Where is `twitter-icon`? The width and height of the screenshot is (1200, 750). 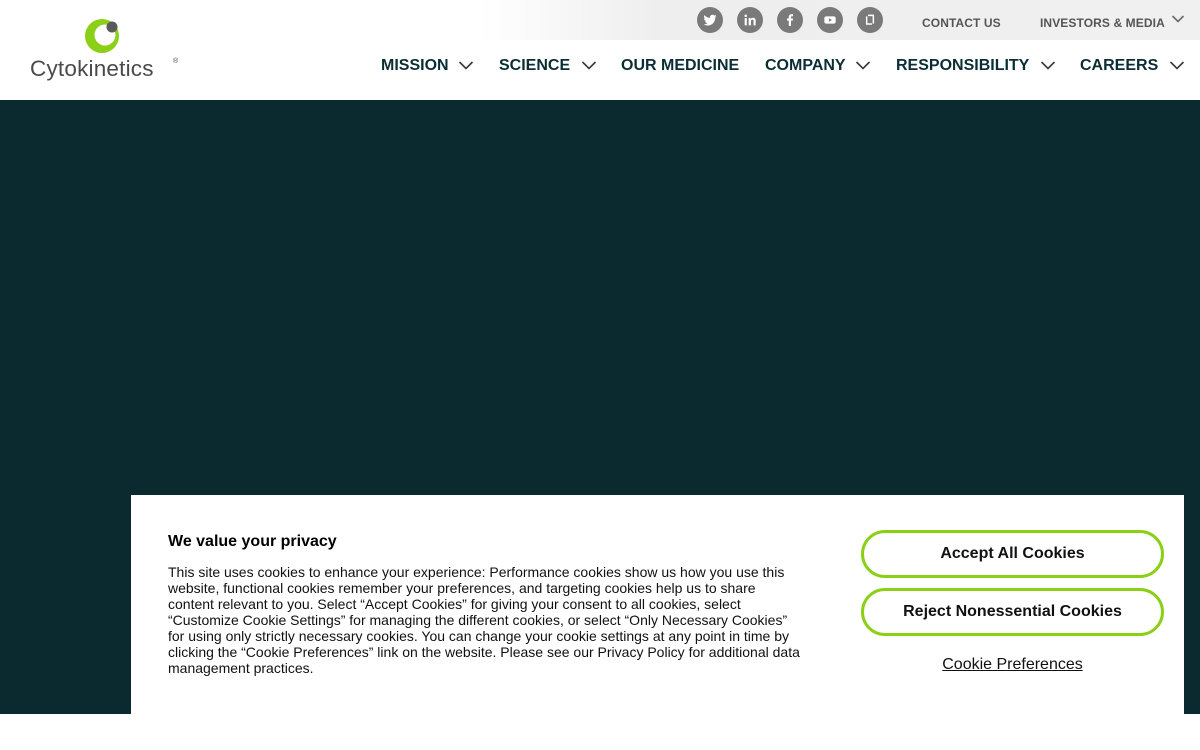
twitter-icon is located at coordinates (710, 20).